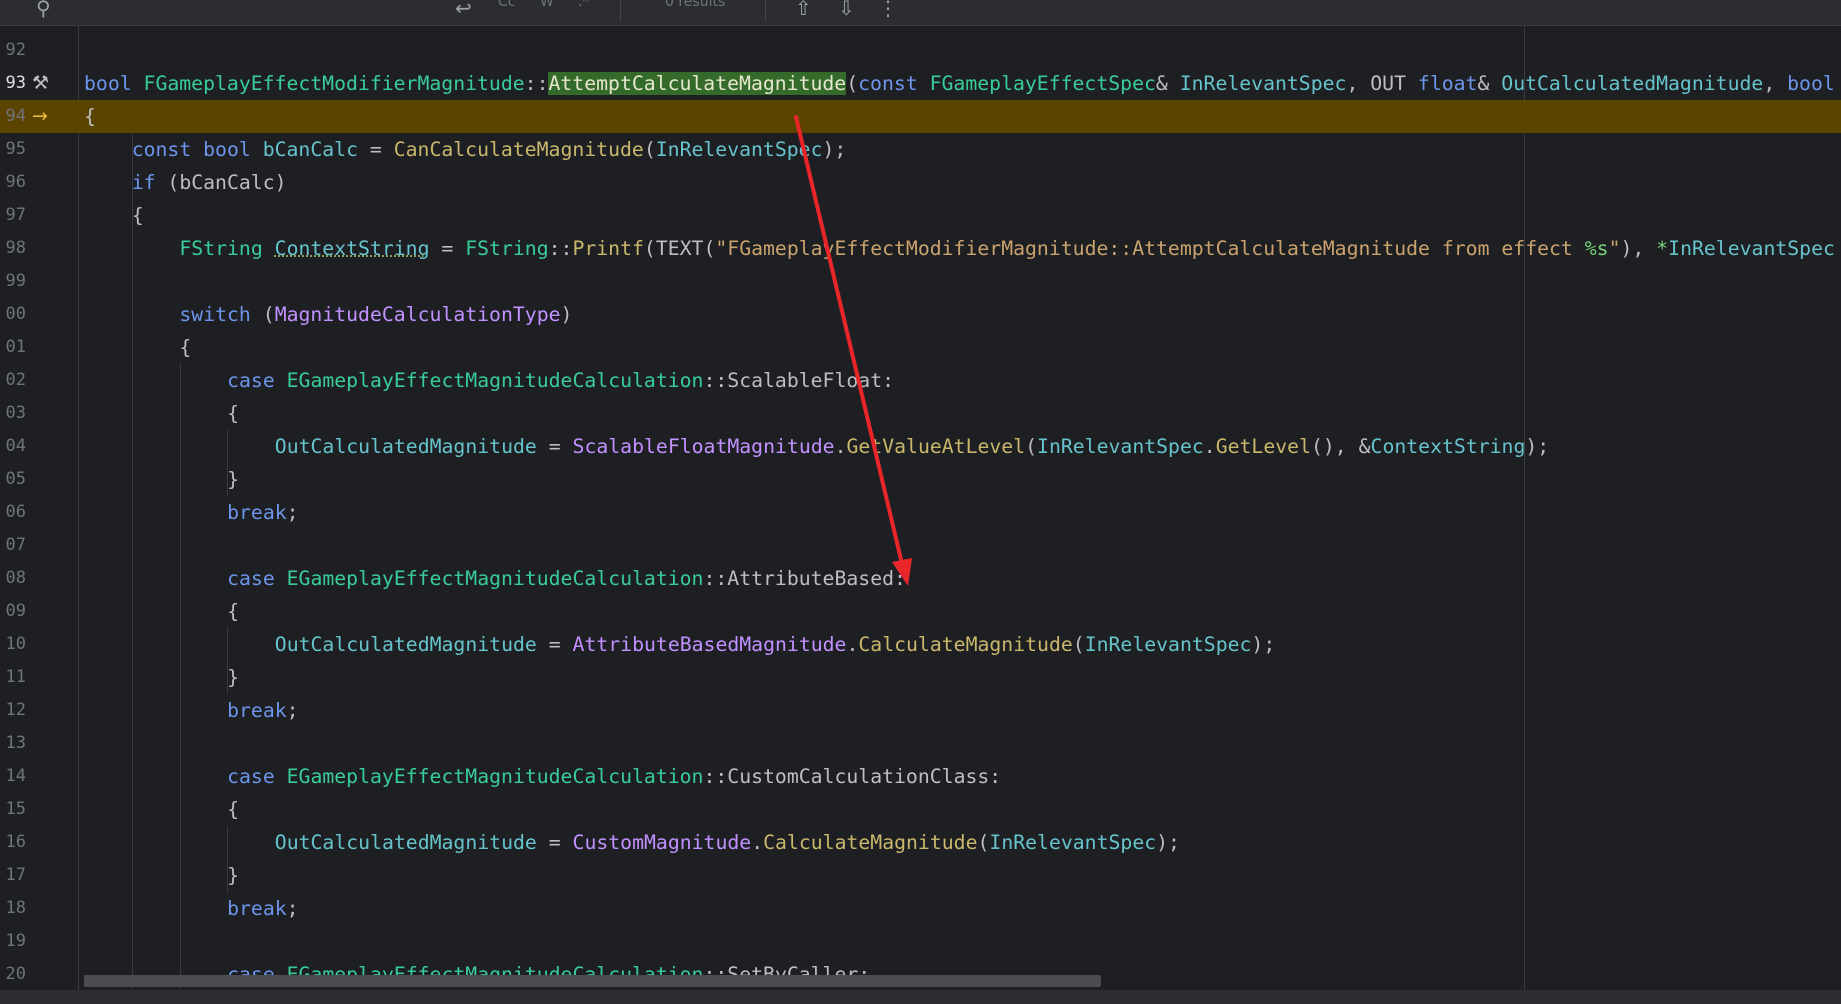 The image size is (1841, 1004). Describe the element at coordinates (894, 83) in the screenshot. I see `code-token: const` at that location.